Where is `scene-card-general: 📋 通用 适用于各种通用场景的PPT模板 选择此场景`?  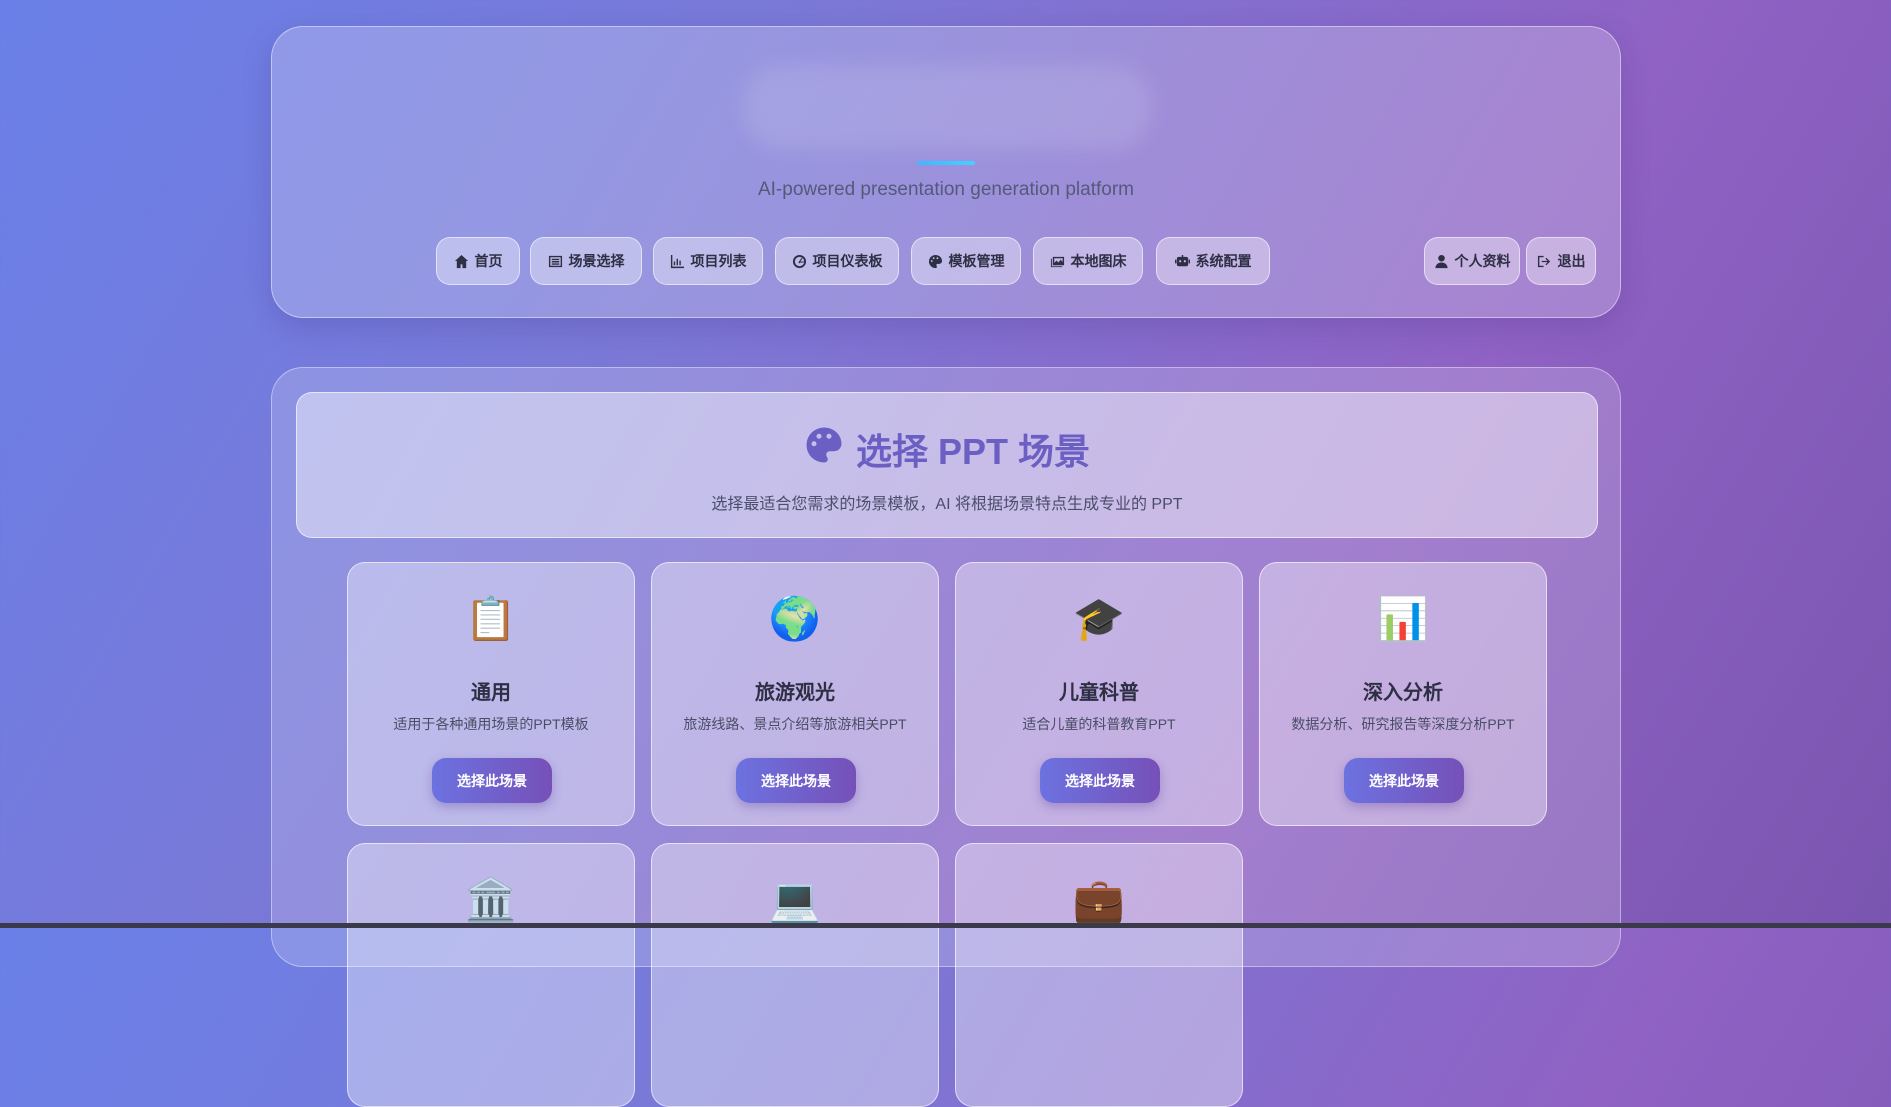 scene-card-general: 📋 通用 适用于各种通用场景的PPT模板 选择此场景 is located at coordinates (491, 694).